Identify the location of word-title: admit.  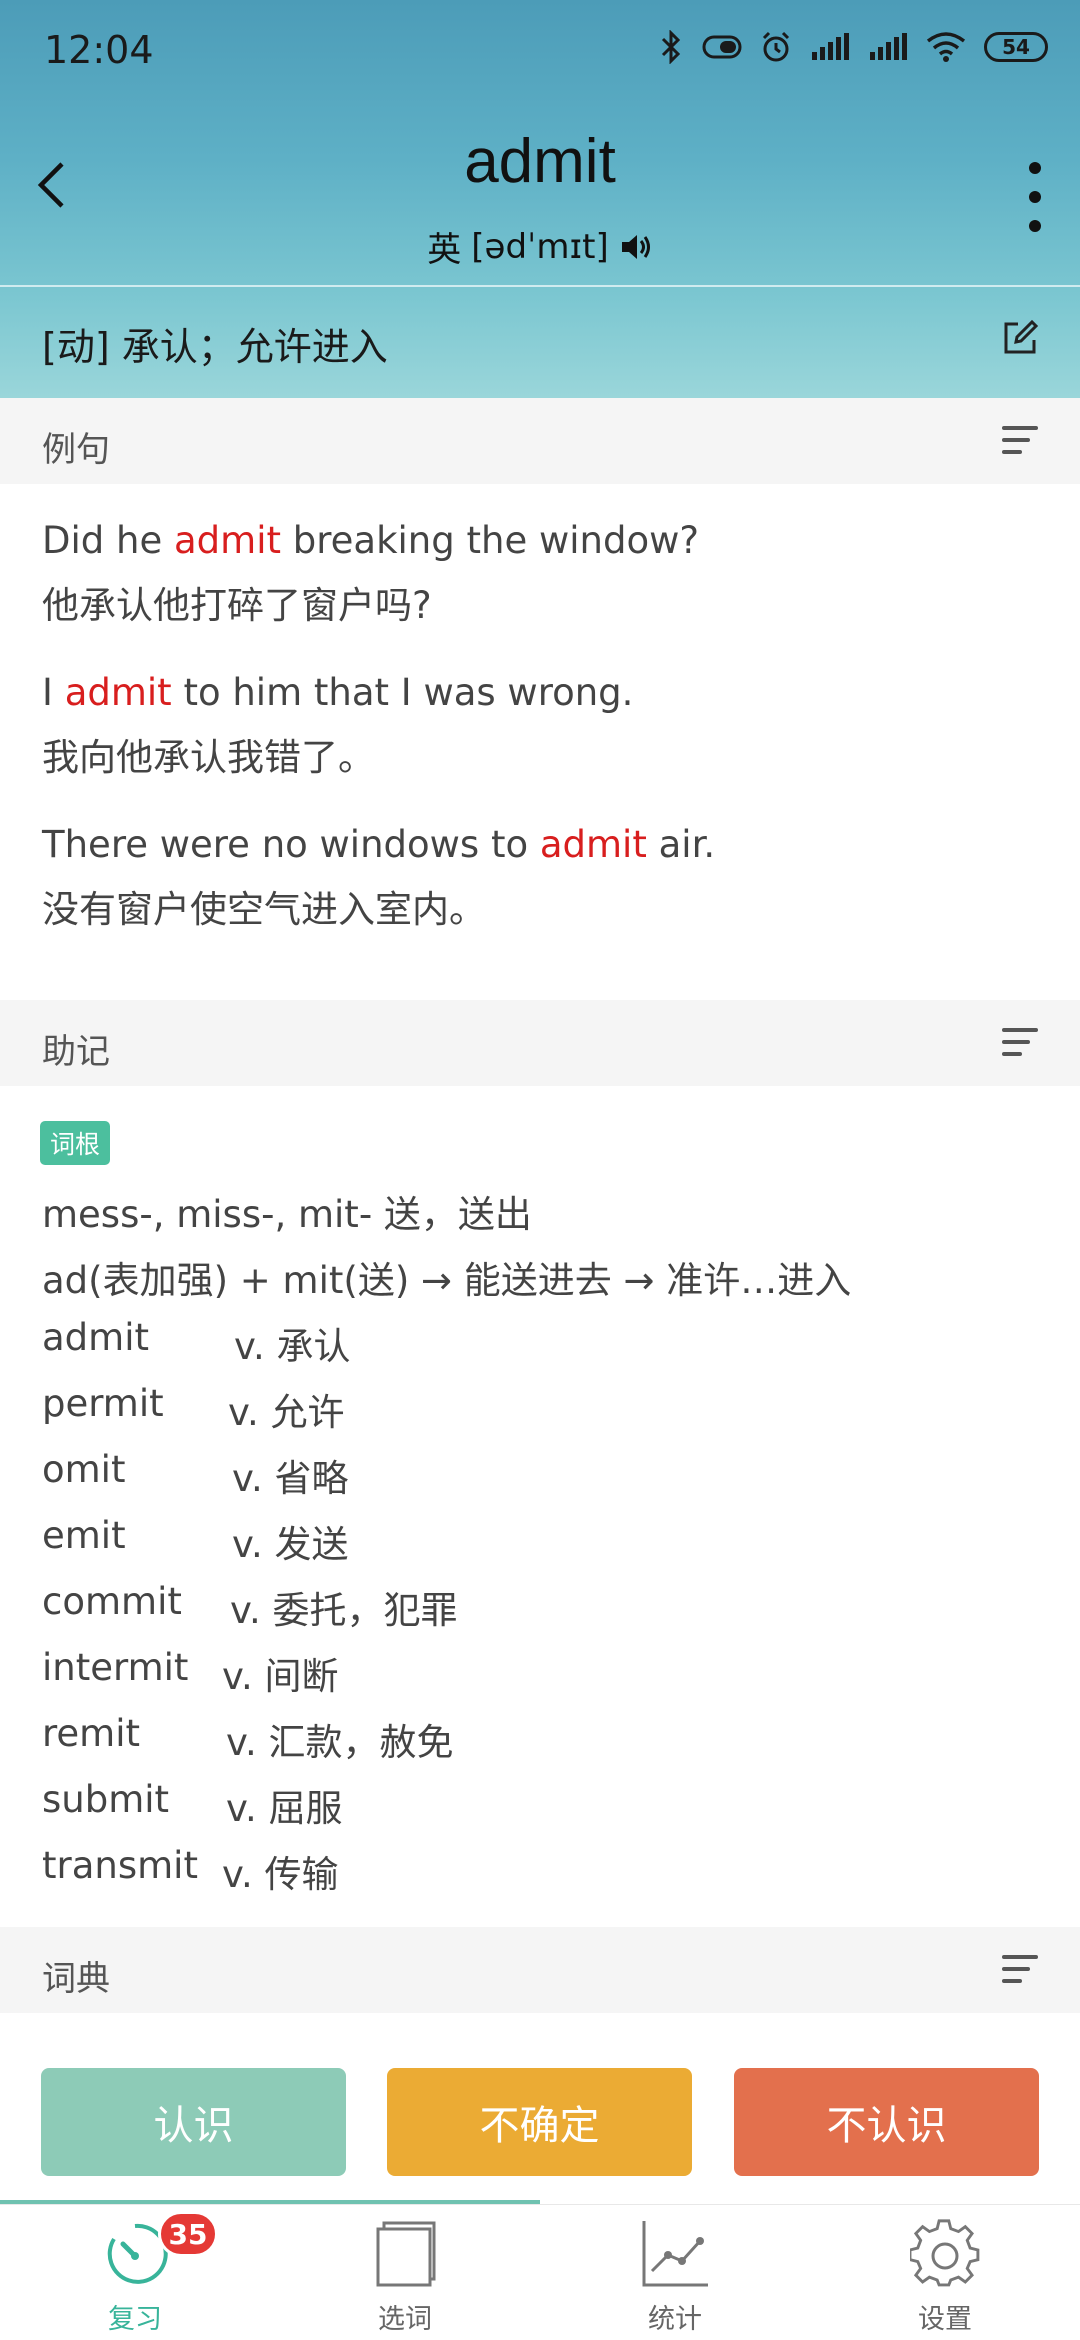
(540, 161).